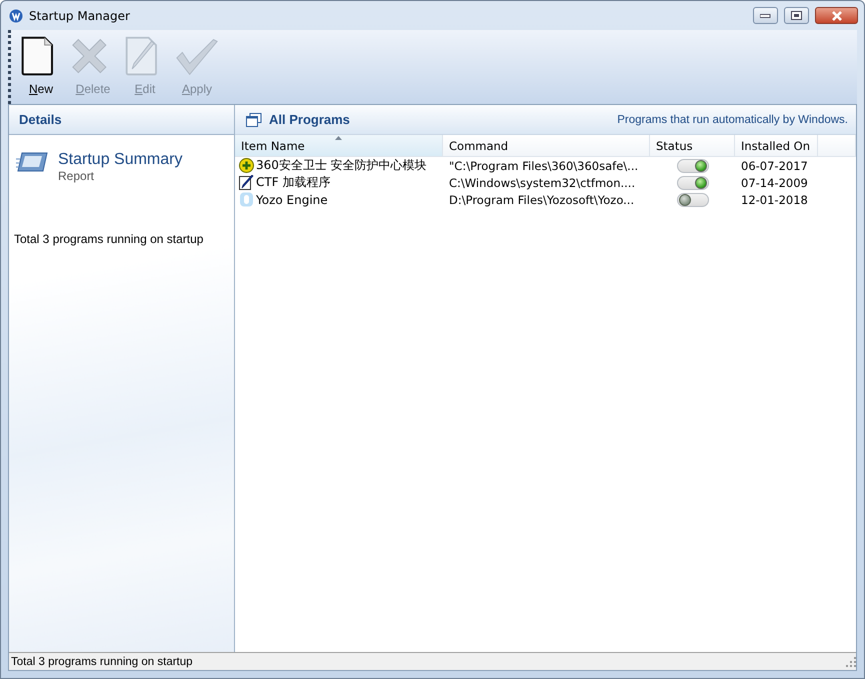  Describe the element at coordinates (776, 146) in the screenshot. I see `column-header: Installed On` at that location.